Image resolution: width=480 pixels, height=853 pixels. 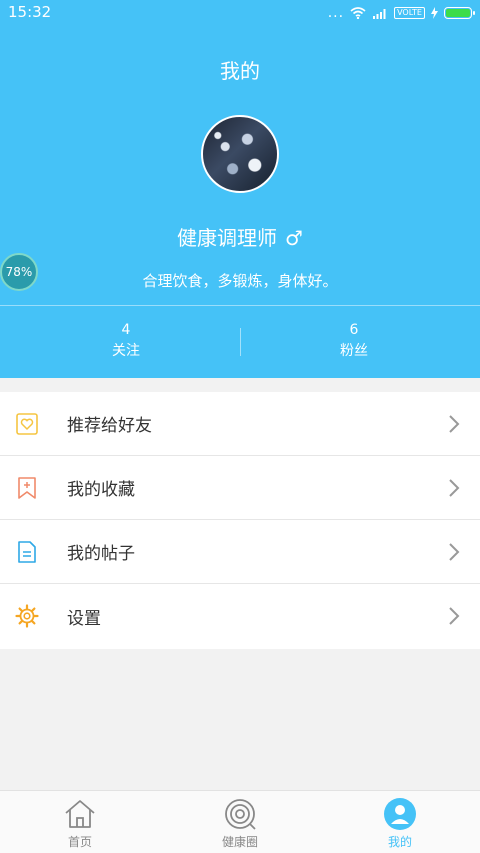 I want to click on page-title: 我的, so click(x=240, y=71).